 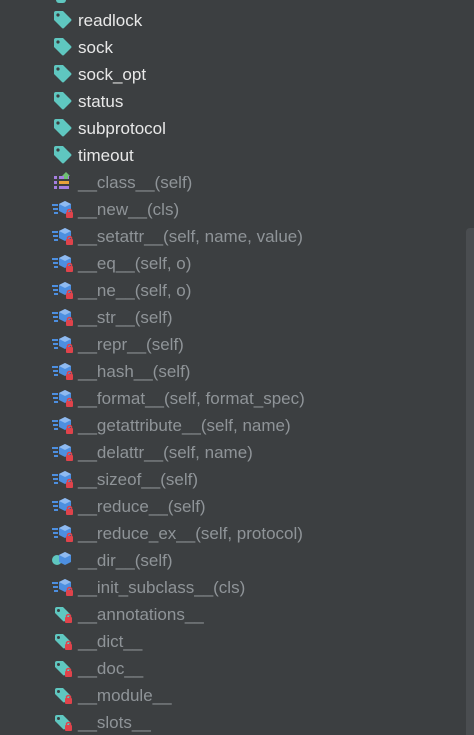 What do you see at coordinates (111, 668) in the screenshot?
I see `member-label: __doc__` at bounding box center [111, 668].